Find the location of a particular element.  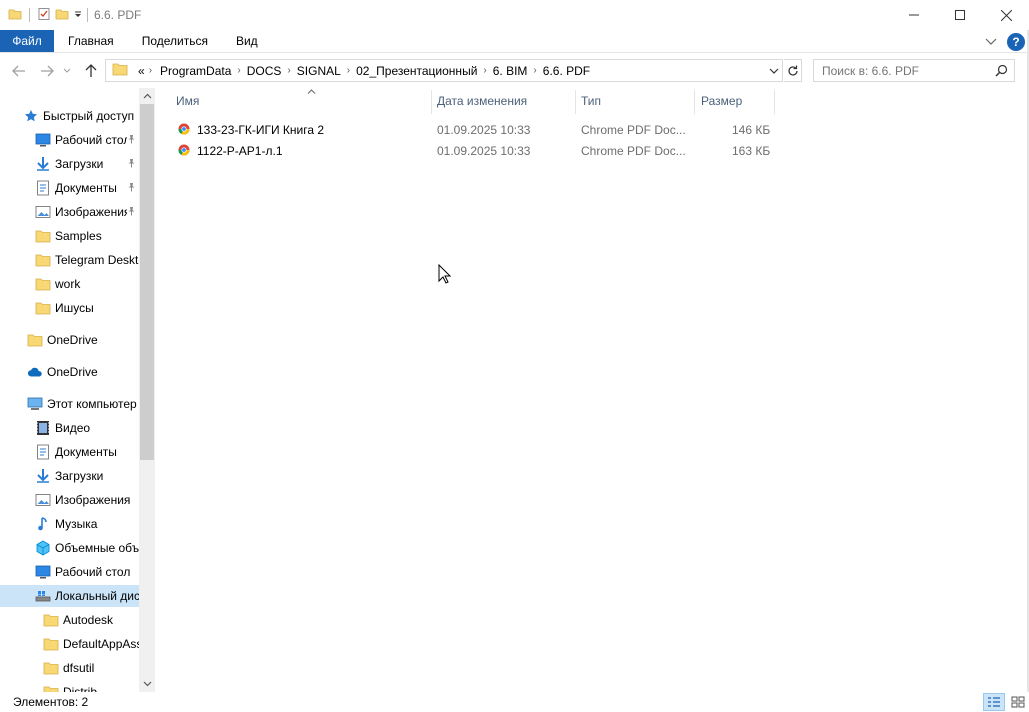

search-input is located at coordinates (902, 70).